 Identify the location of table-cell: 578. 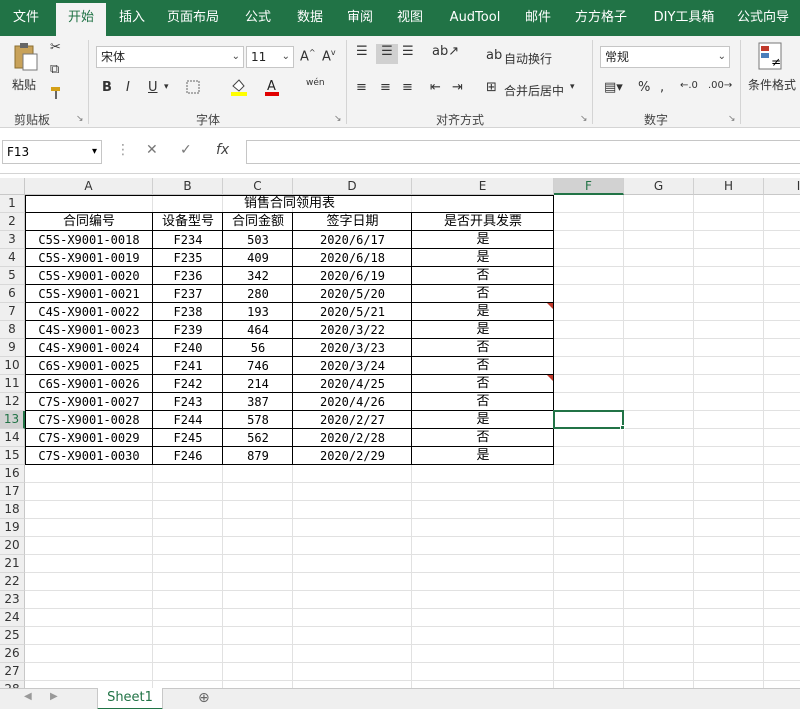
(258, 420).